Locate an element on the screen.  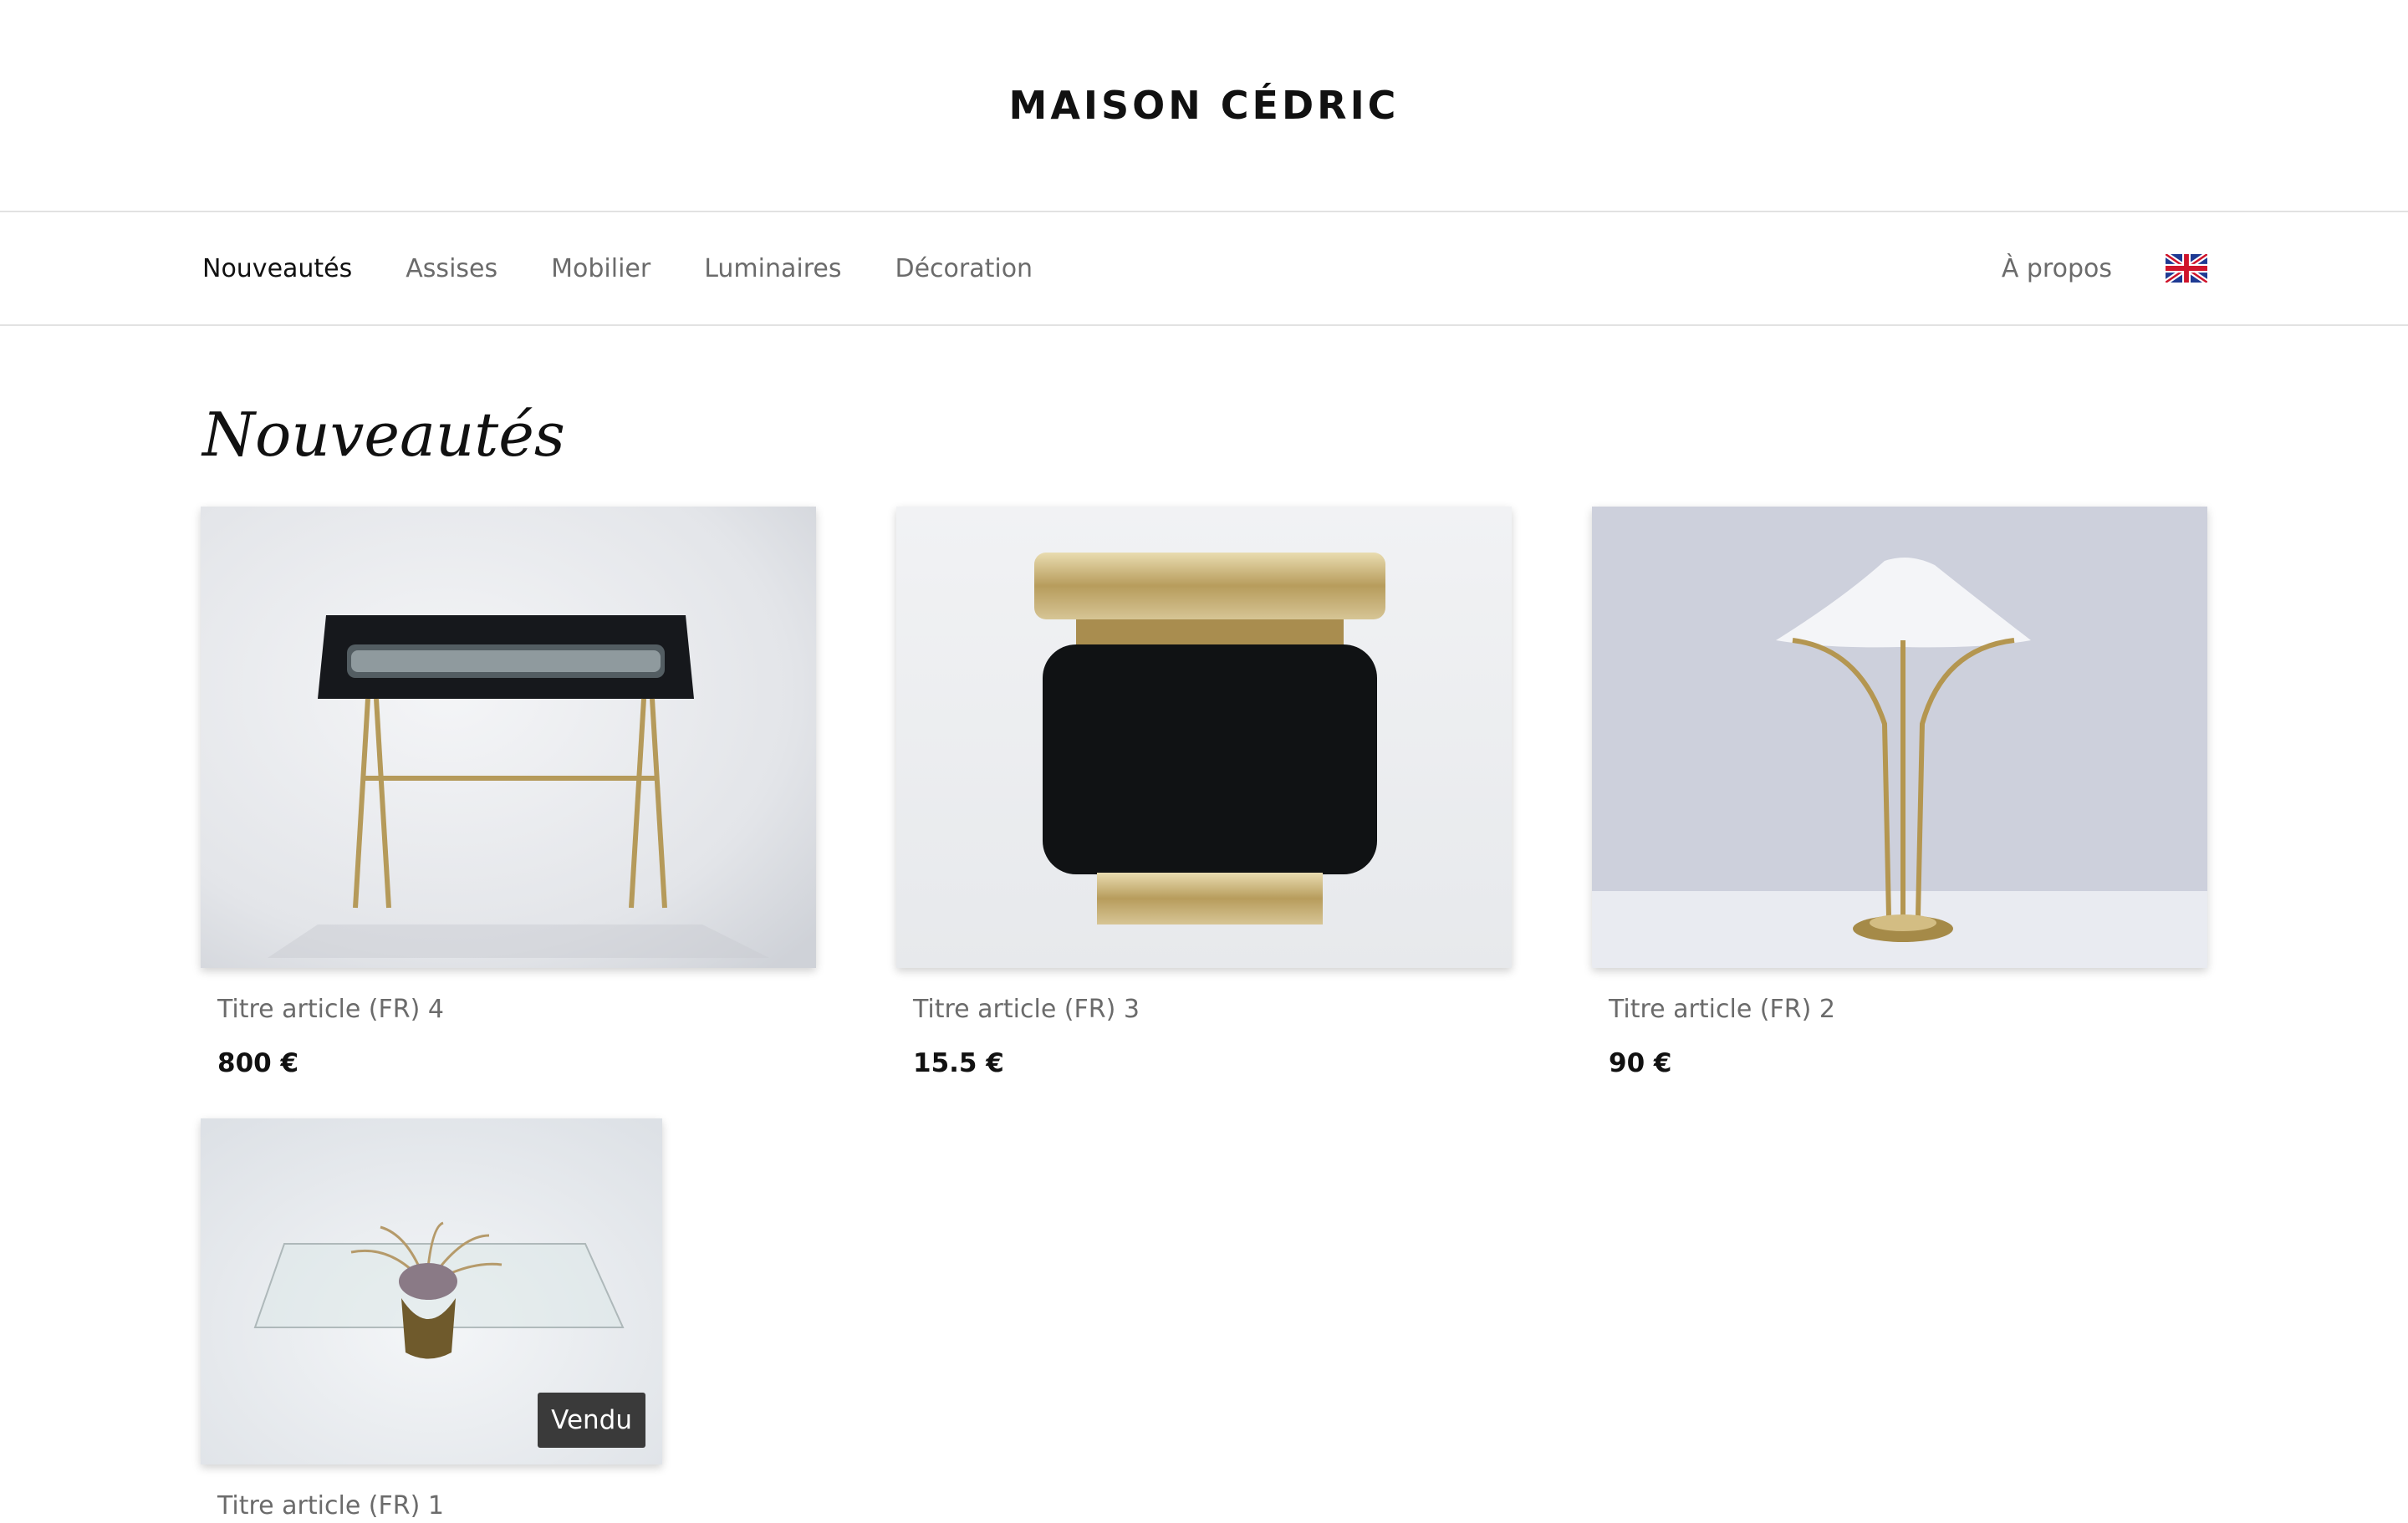
site-header: MAISON CÉDRIC is located at coordinates (1204, 106).